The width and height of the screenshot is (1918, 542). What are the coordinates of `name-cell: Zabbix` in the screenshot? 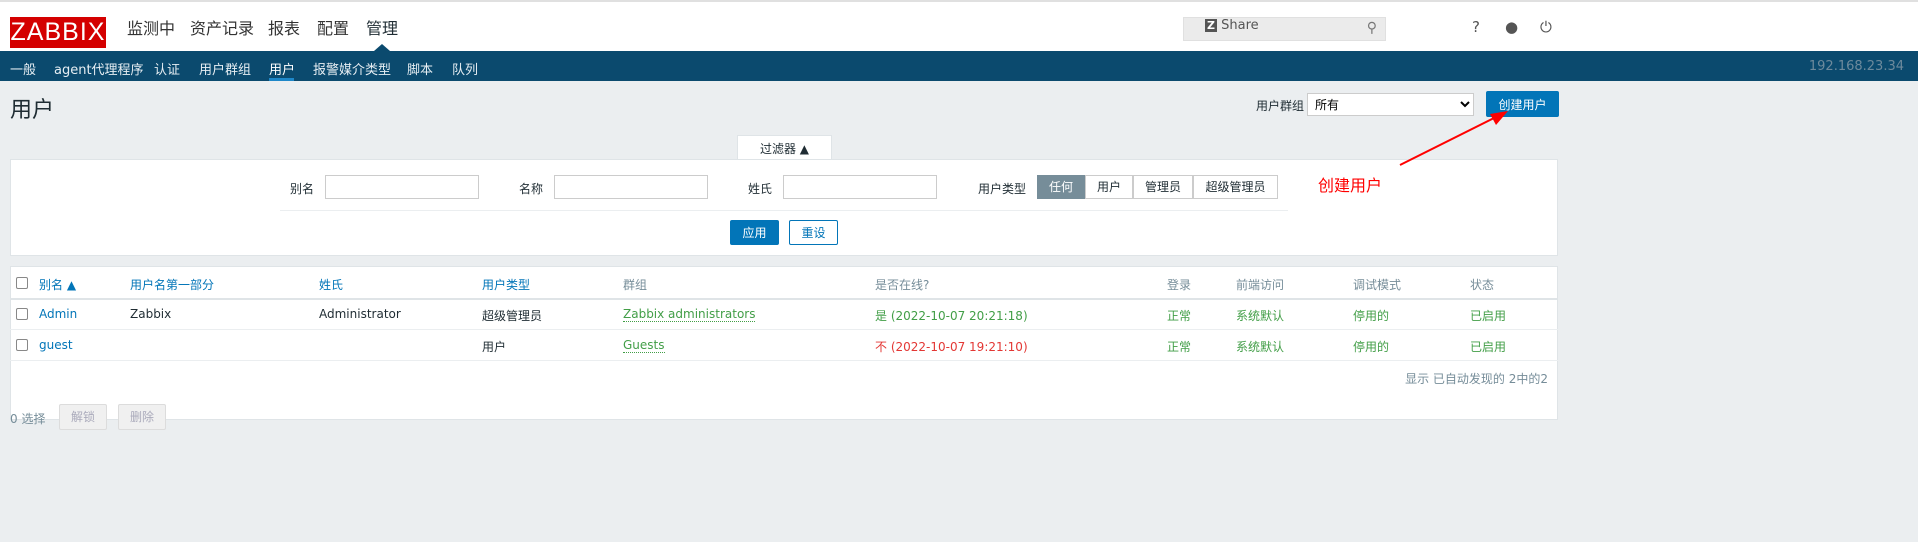 It's located at (151, 314).